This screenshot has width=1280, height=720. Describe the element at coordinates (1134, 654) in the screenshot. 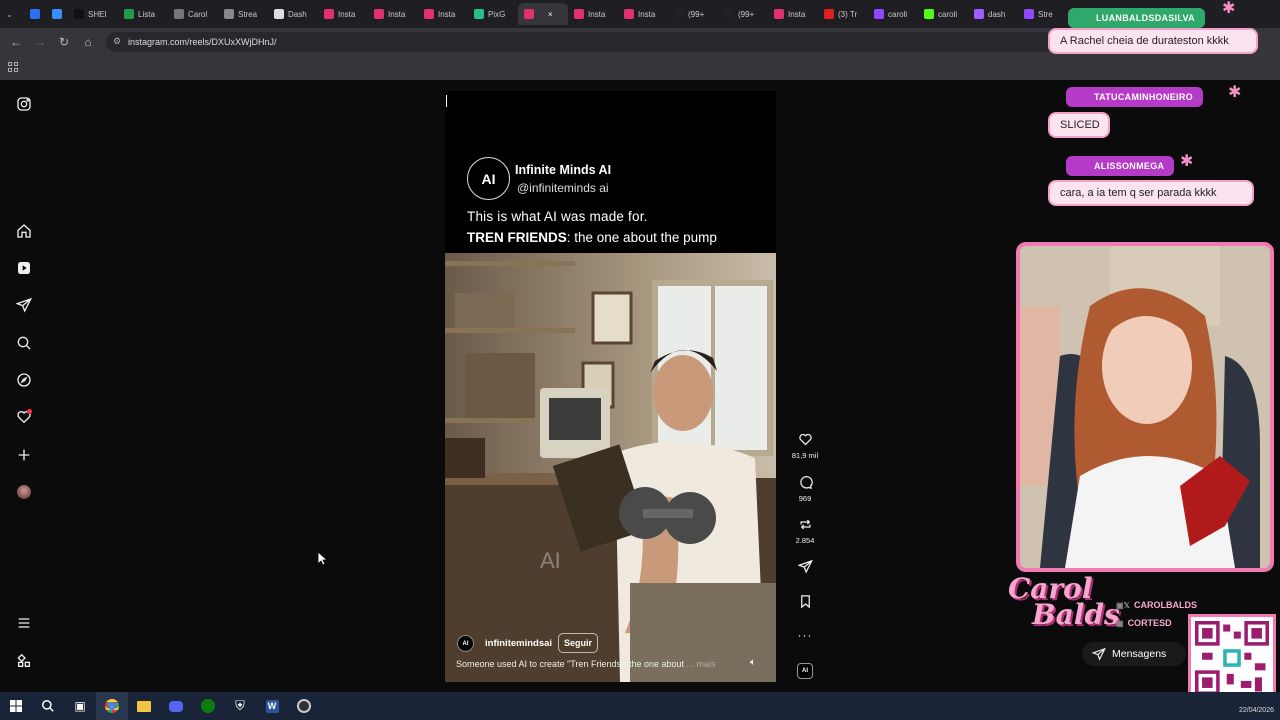

I see `messages-button: Mensagens` at that location.